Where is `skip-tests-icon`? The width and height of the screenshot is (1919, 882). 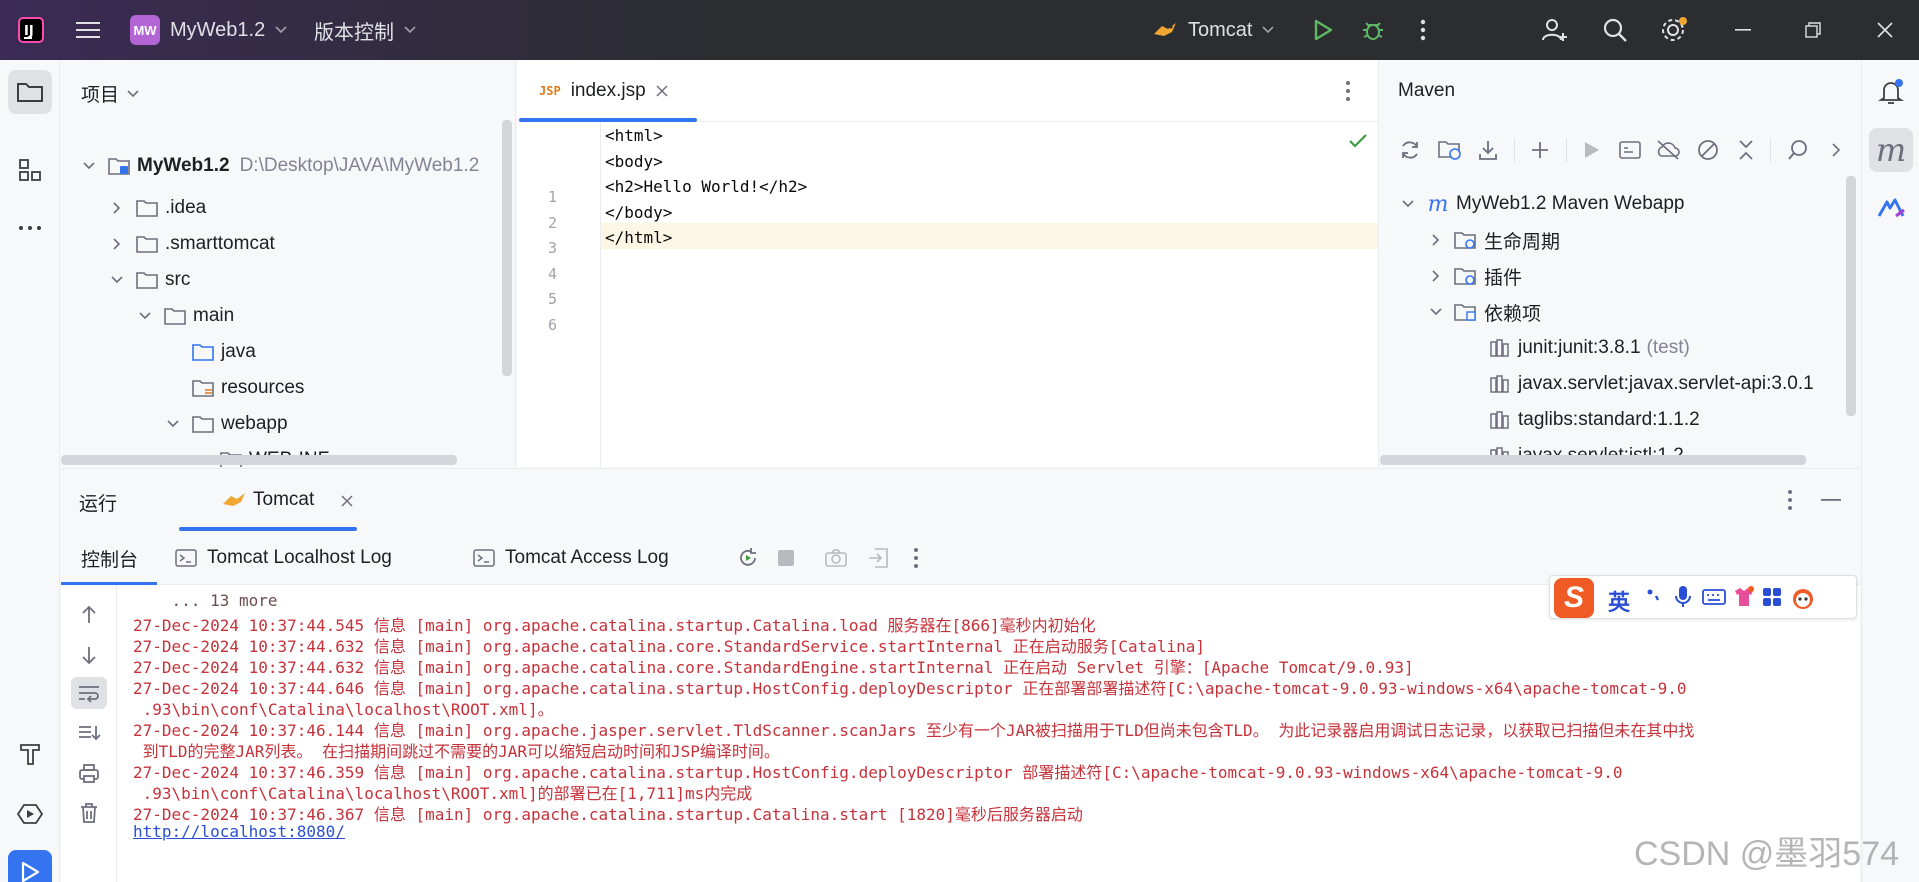 skip-tests-icon is located at coordinates (1708, 150).